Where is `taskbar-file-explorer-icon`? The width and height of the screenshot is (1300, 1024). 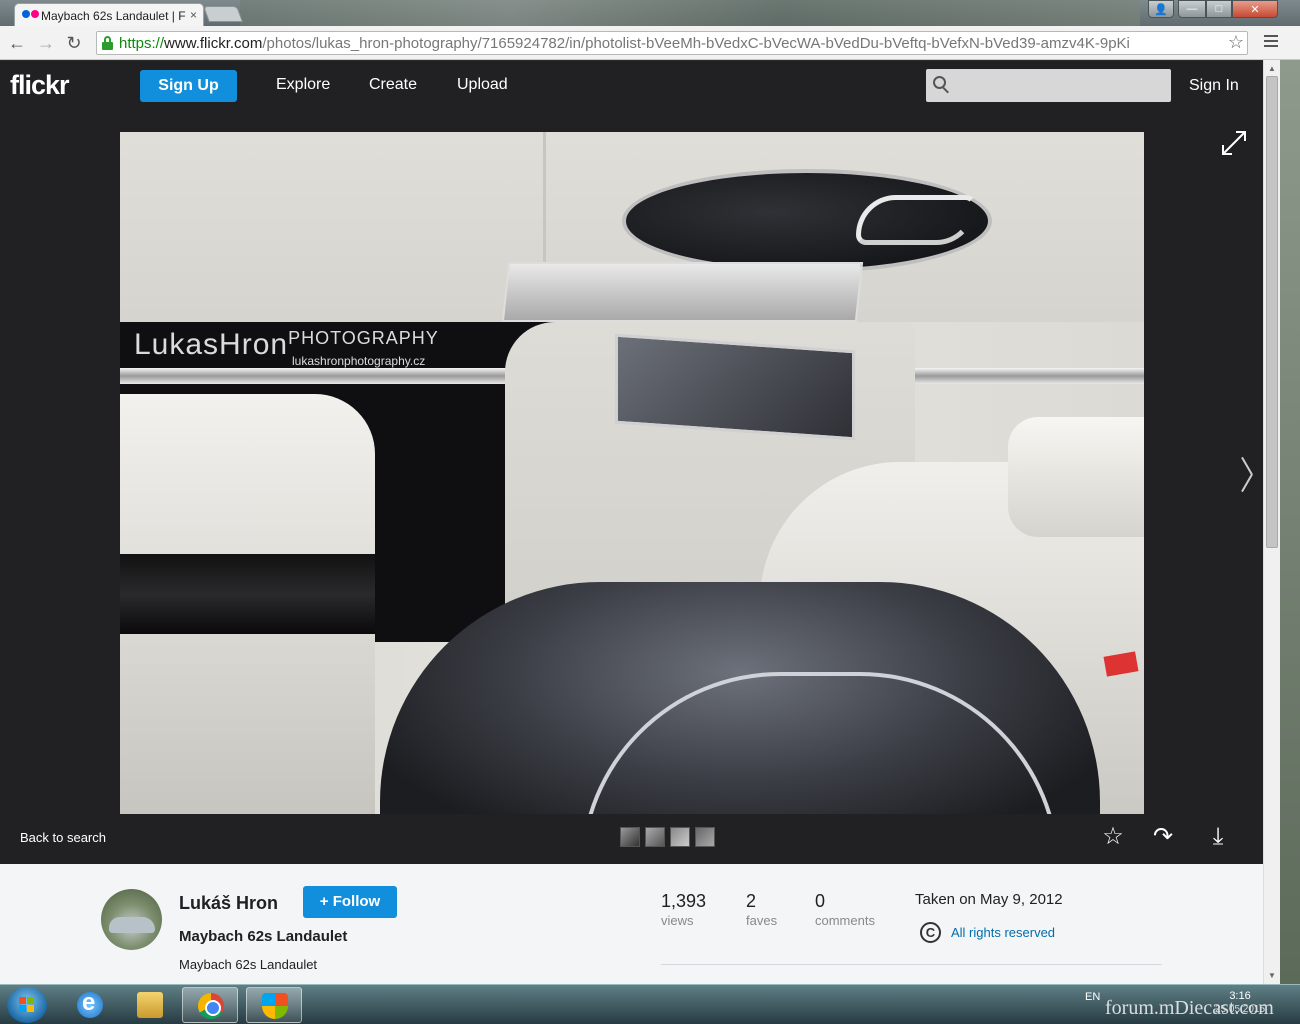 taskbar-file-explorer-icon is located at coordinates (150, 1005).